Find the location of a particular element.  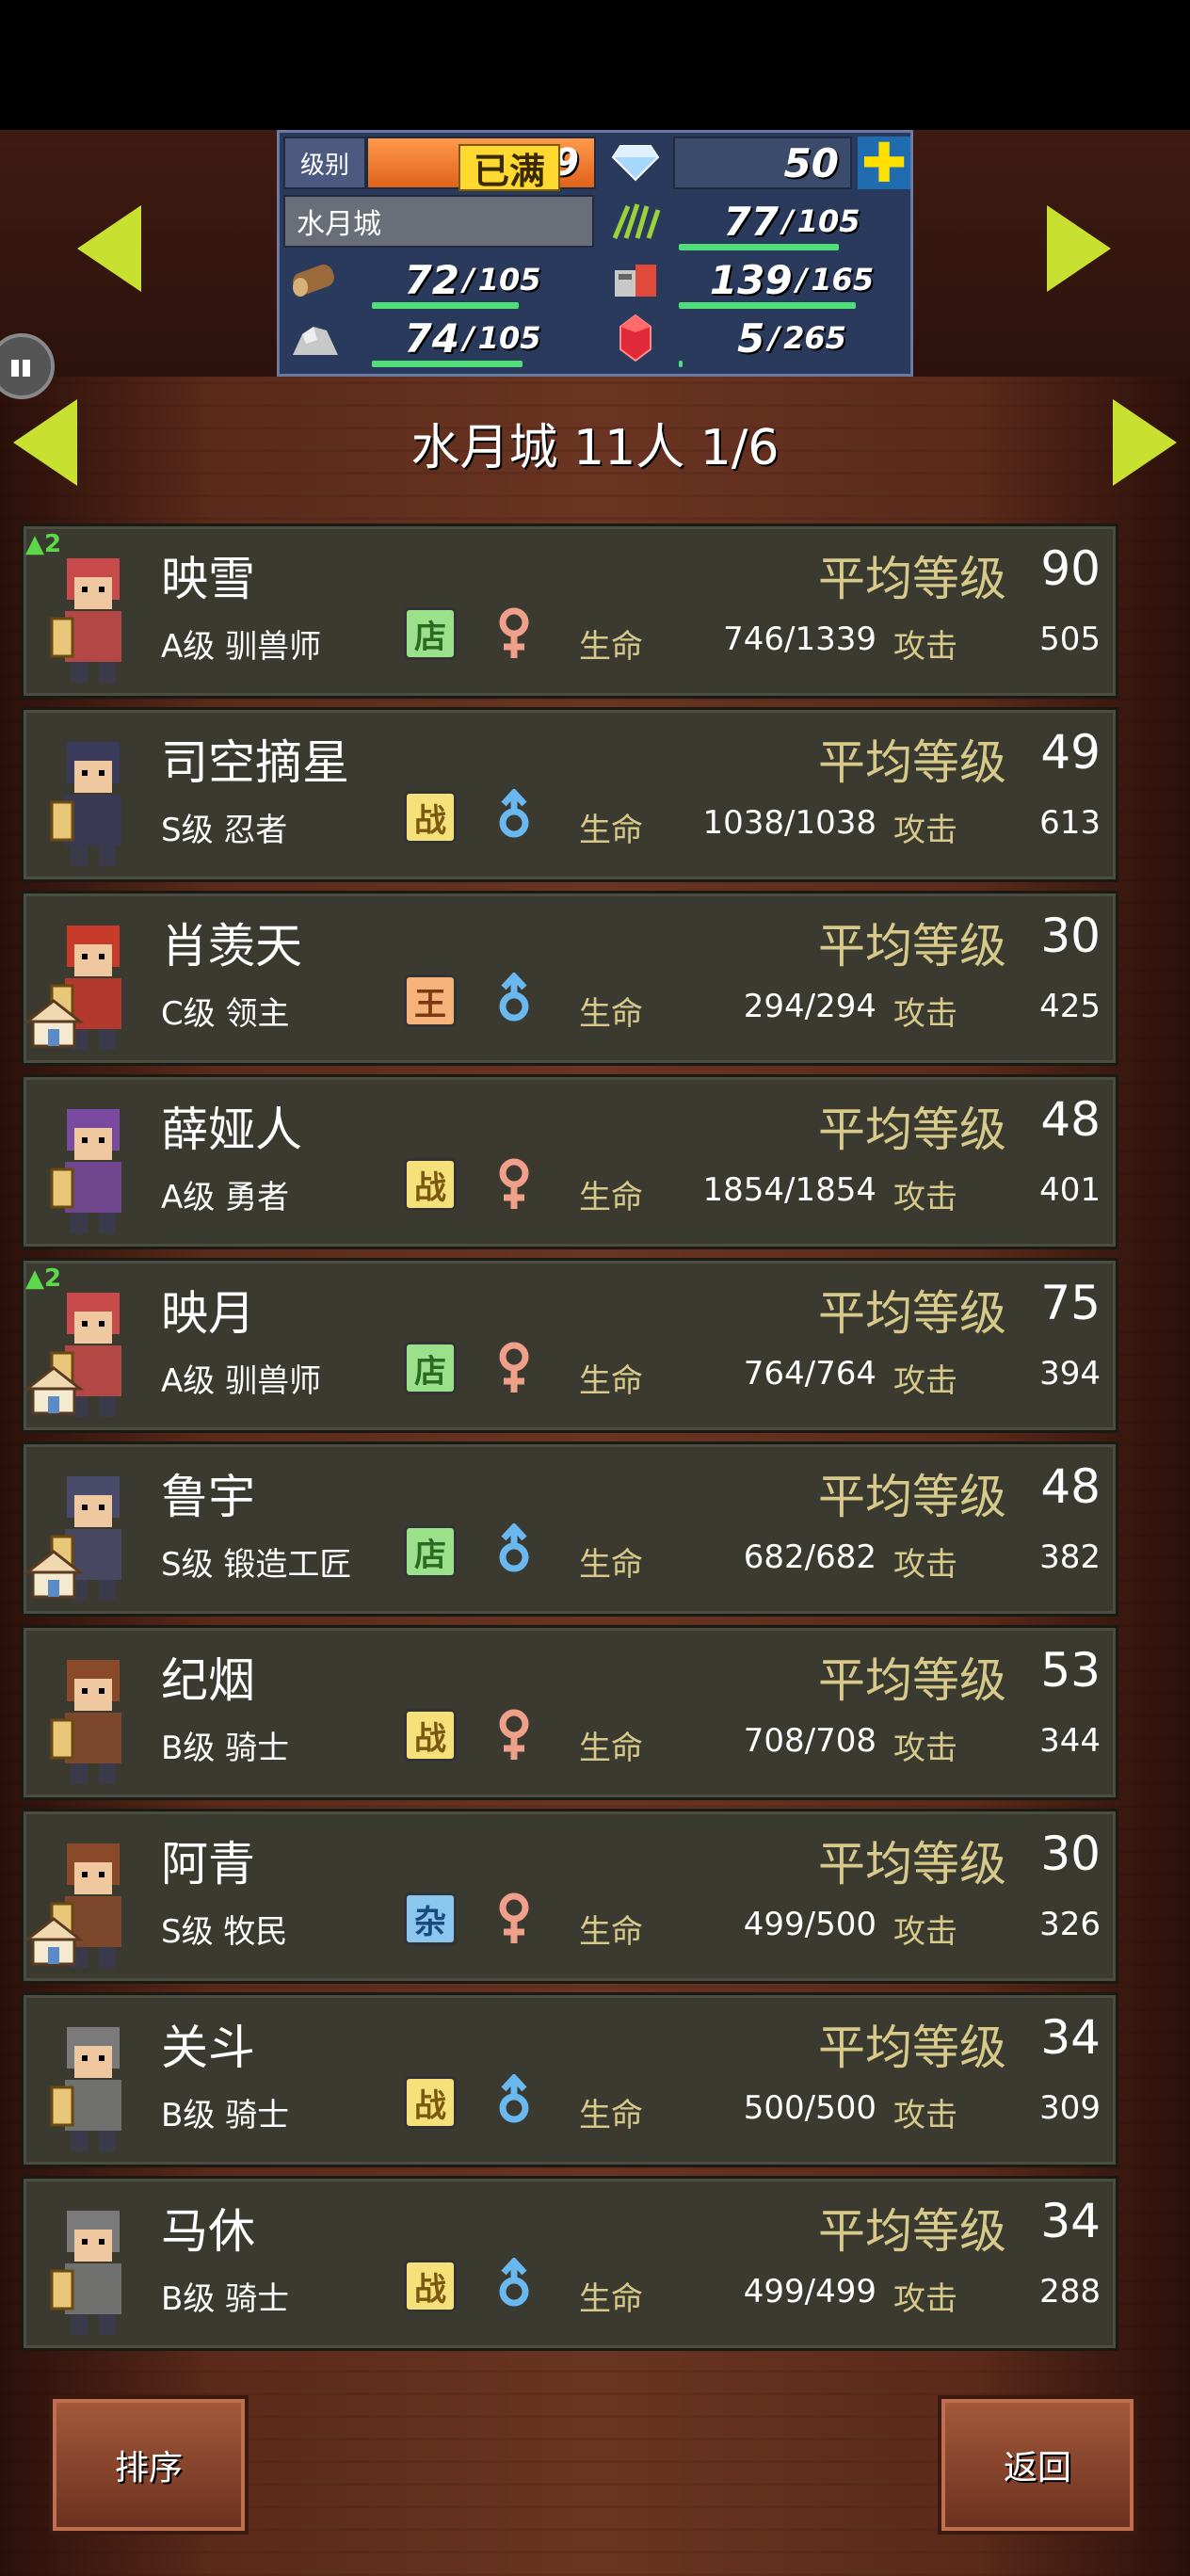

level-value: 已满 9 is located at coordinates (481, 164).